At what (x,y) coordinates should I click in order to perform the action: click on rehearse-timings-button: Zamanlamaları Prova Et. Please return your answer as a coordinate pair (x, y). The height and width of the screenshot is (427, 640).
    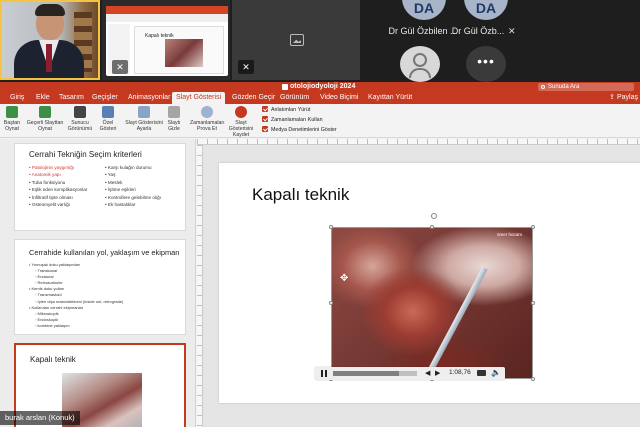
    Looking at the image, I should click on (207, 119).